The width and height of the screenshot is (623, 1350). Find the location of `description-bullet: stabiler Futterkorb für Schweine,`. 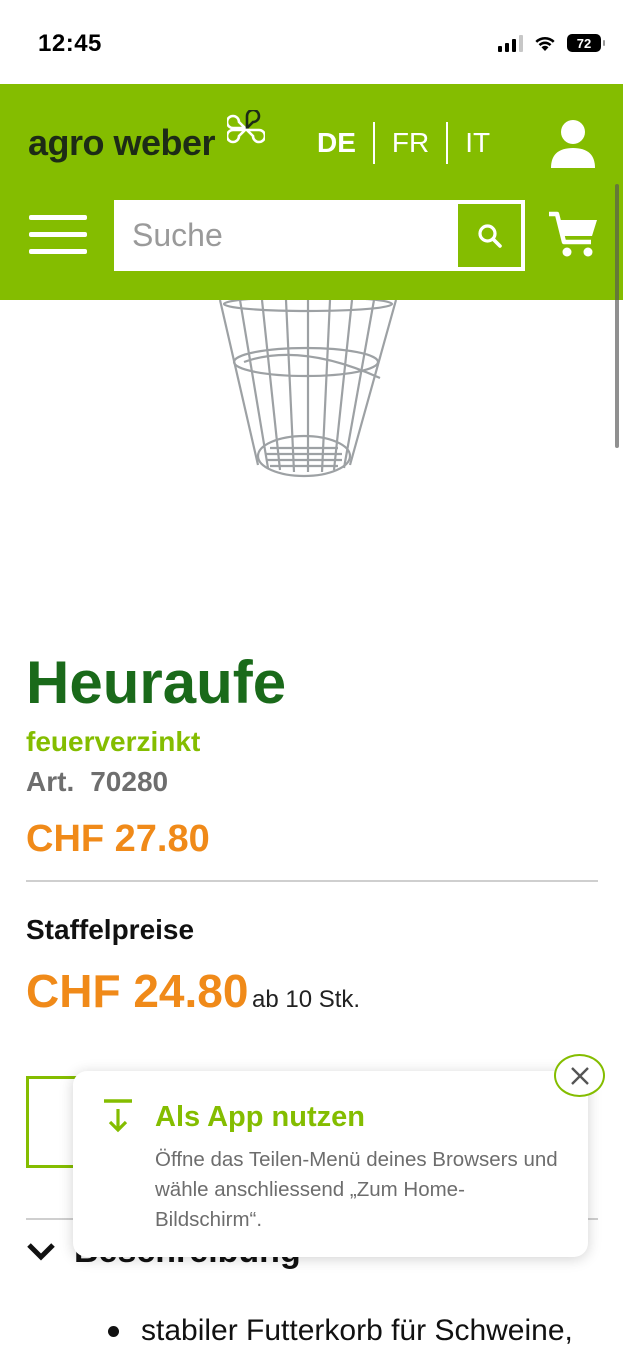

description-bullet: stabiler Futterkorb für Schweine, is located at coordinates (340, 1331).